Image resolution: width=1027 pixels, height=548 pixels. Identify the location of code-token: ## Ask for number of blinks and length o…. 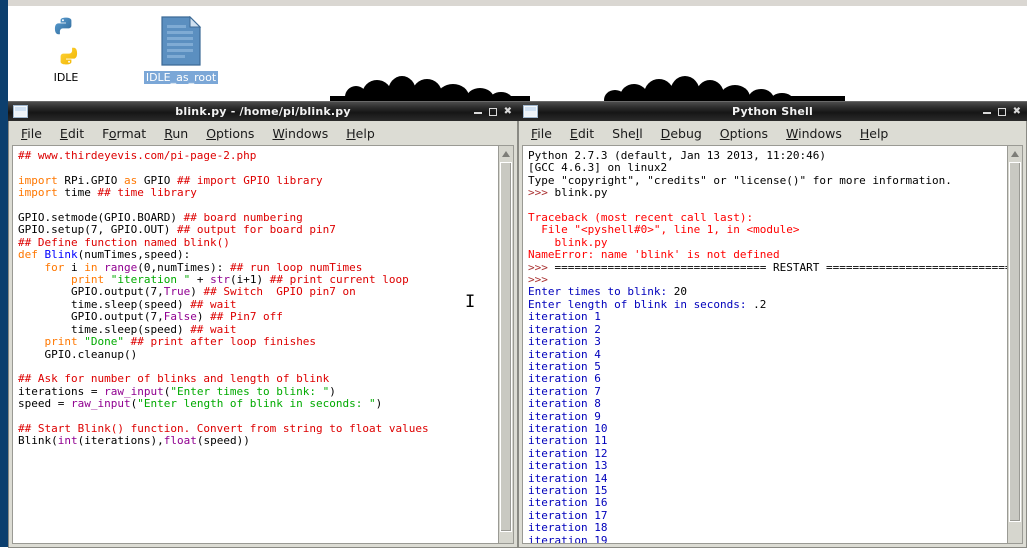
(174, 379).